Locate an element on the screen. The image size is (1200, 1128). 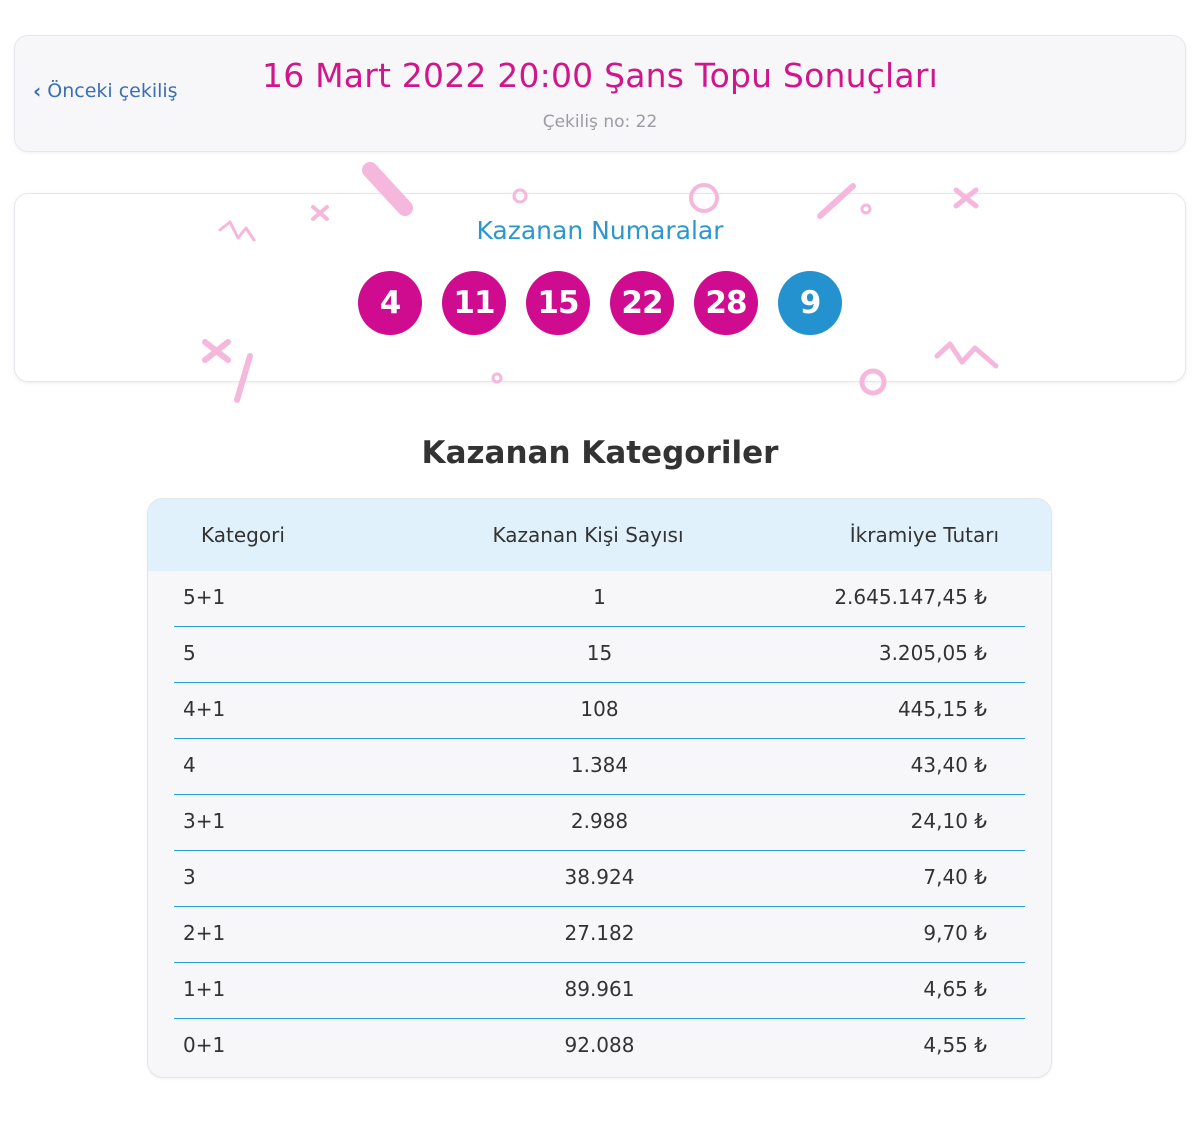
cell-winners: 27.182 is located at coordinates (599, 933).